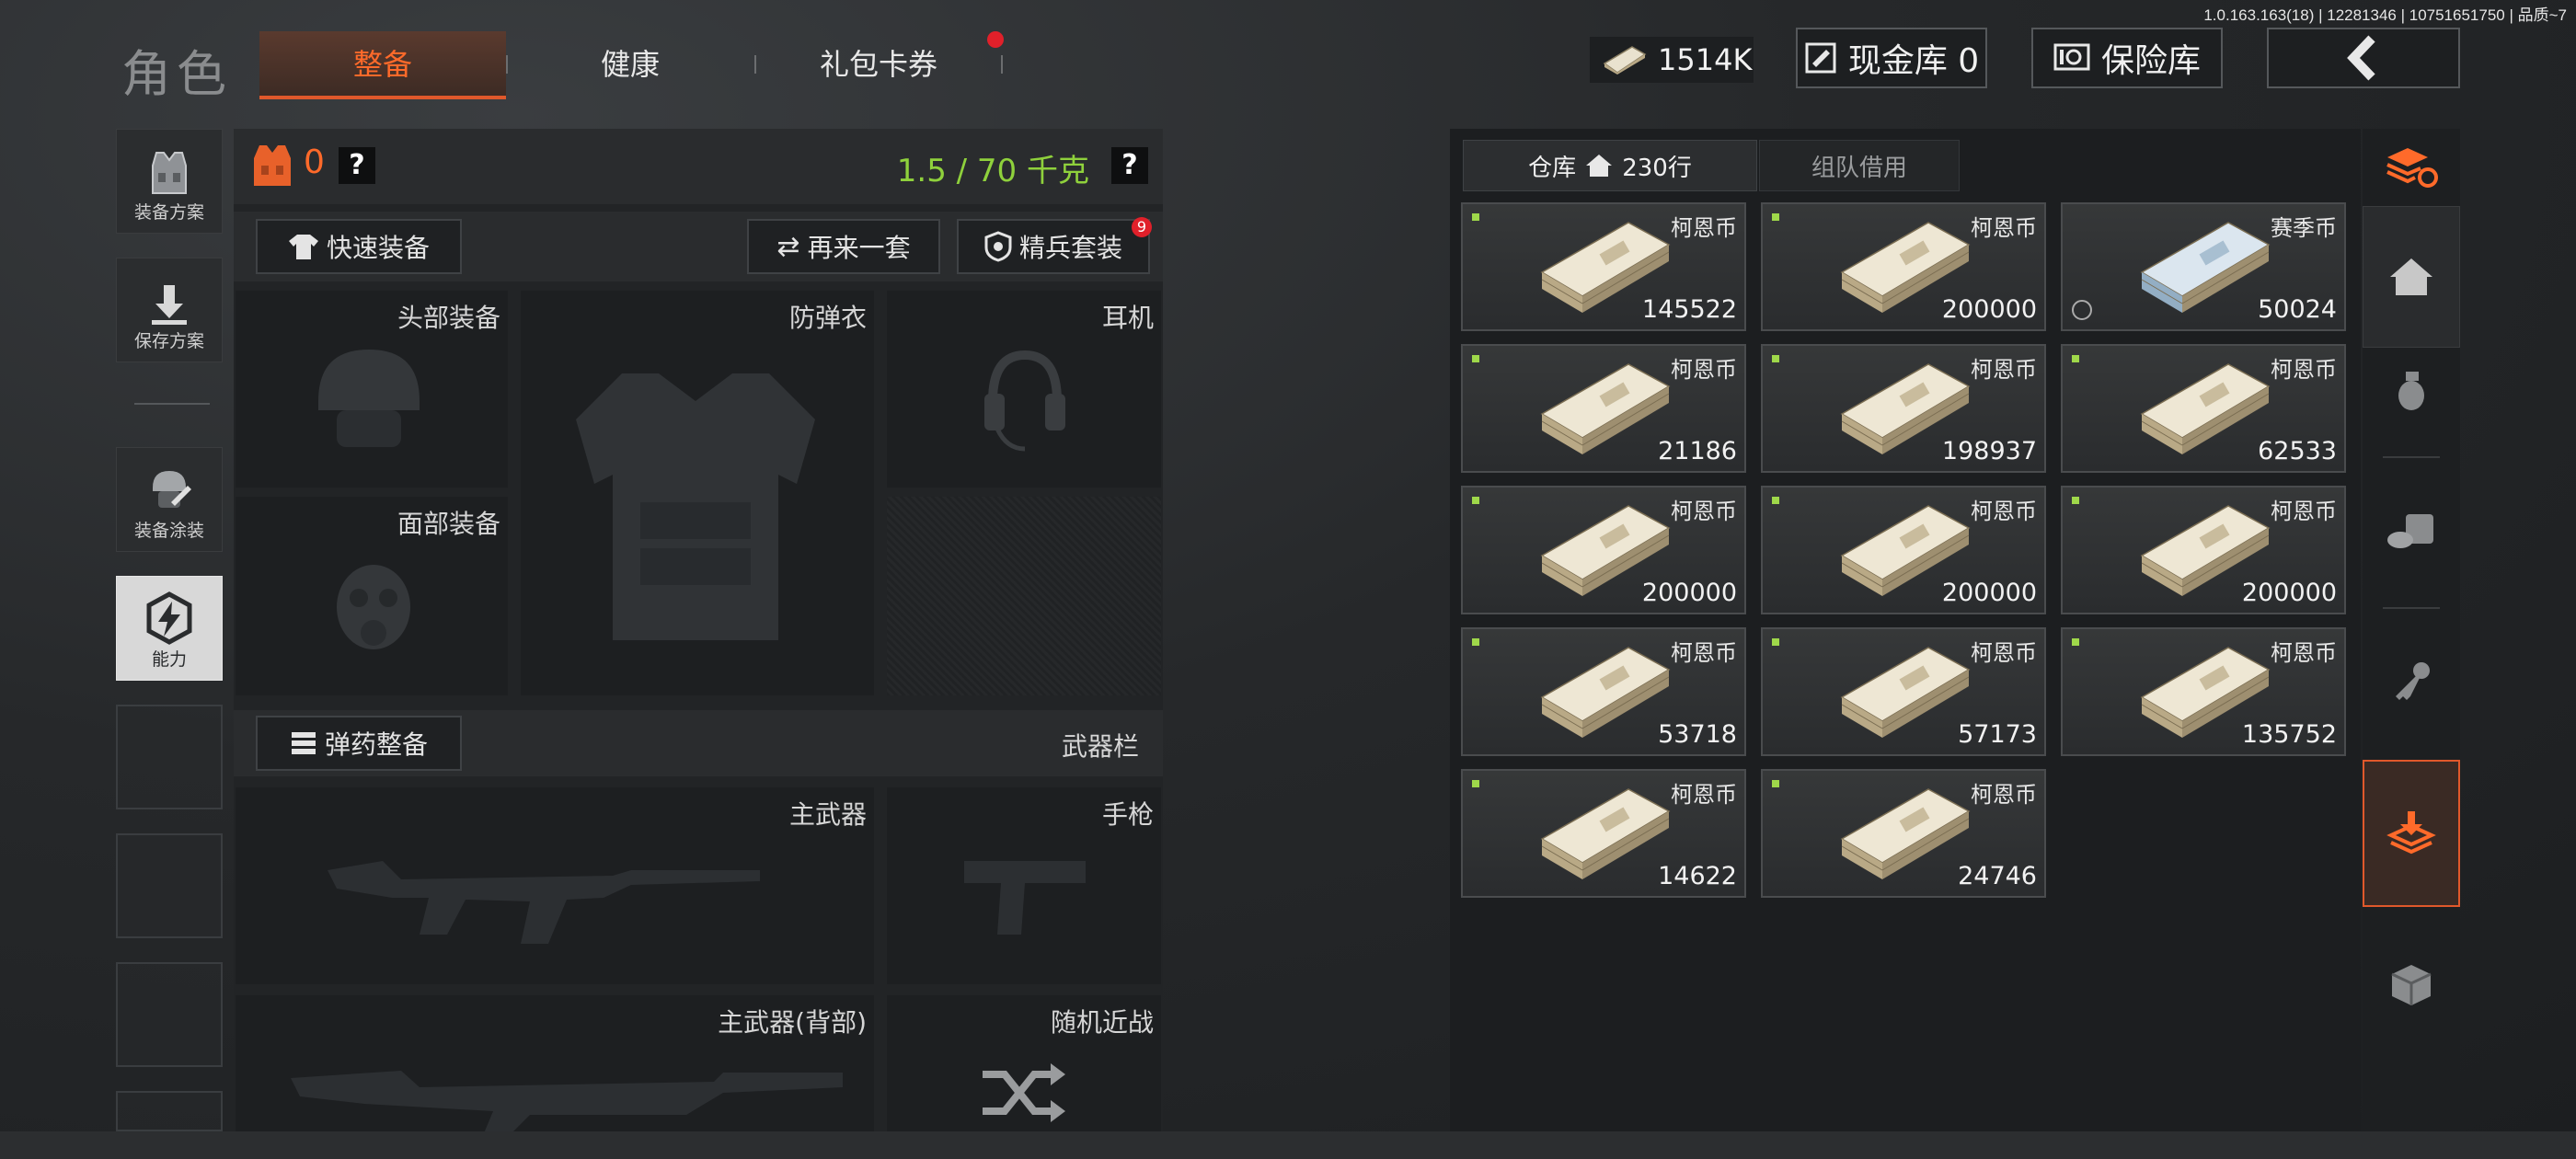 Image resolution: width=2576 pixels, height=1159 pixels. Describe the element at coordinates (1989, 451) in the screenshot. I see `item-count: 198937` at that location.